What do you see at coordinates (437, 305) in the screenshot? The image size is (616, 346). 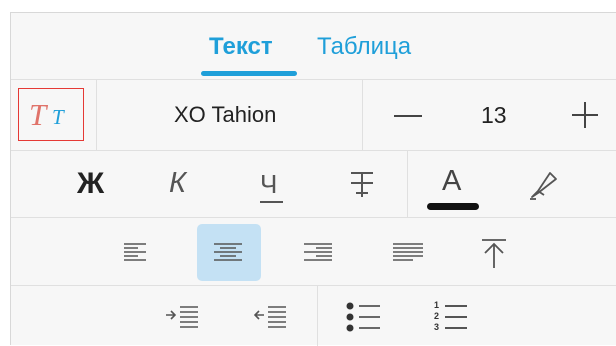 I see `list-number: 1` at bounding box center [437, 305].